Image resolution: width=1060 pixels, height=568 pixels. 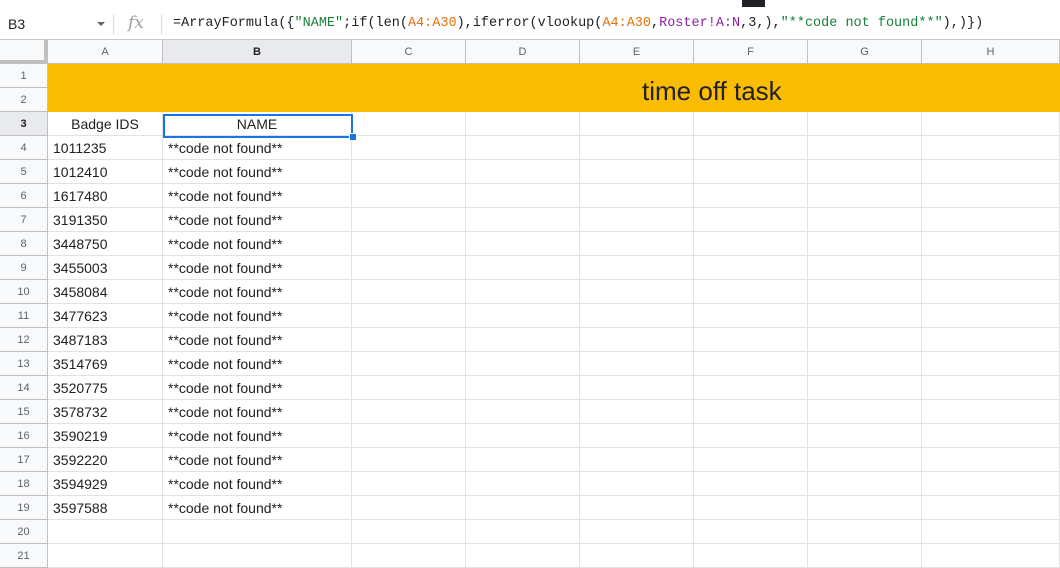 I want to click on column-header-c: C, so click(x=409, y=52).